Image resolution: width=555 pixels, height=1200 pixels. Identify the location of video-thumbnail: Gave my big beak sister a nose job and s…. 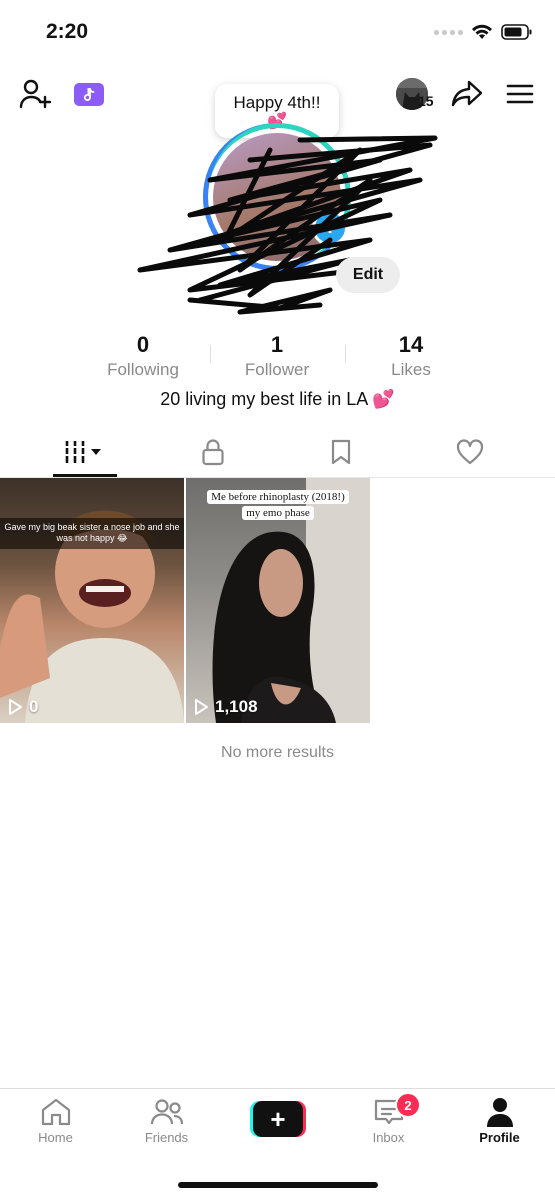
(92, 600).